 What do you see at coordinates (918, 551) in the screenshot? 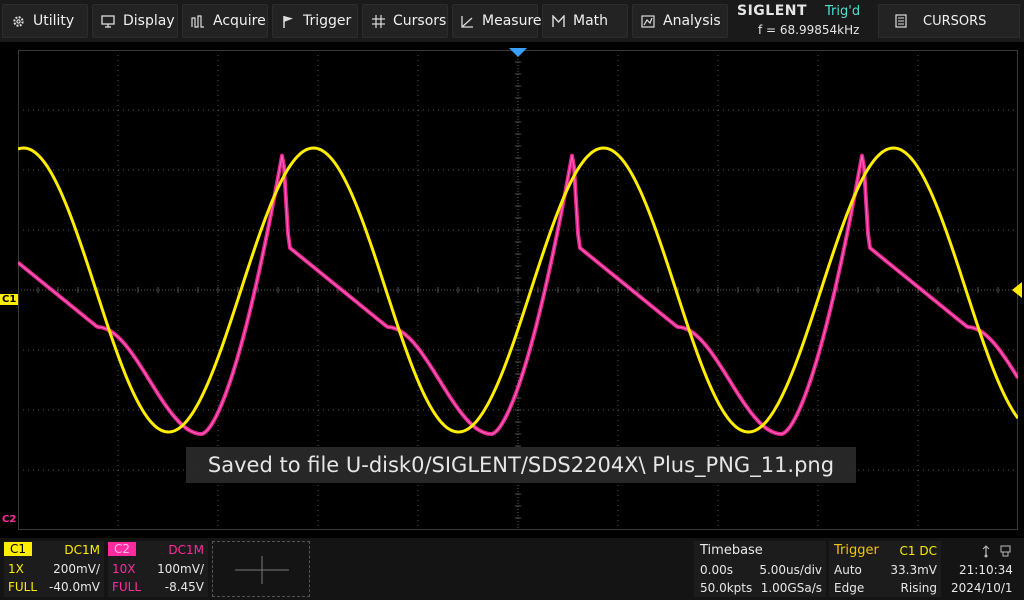
I see `trigger-source: C1 DC` at bounding box center [918, 551].